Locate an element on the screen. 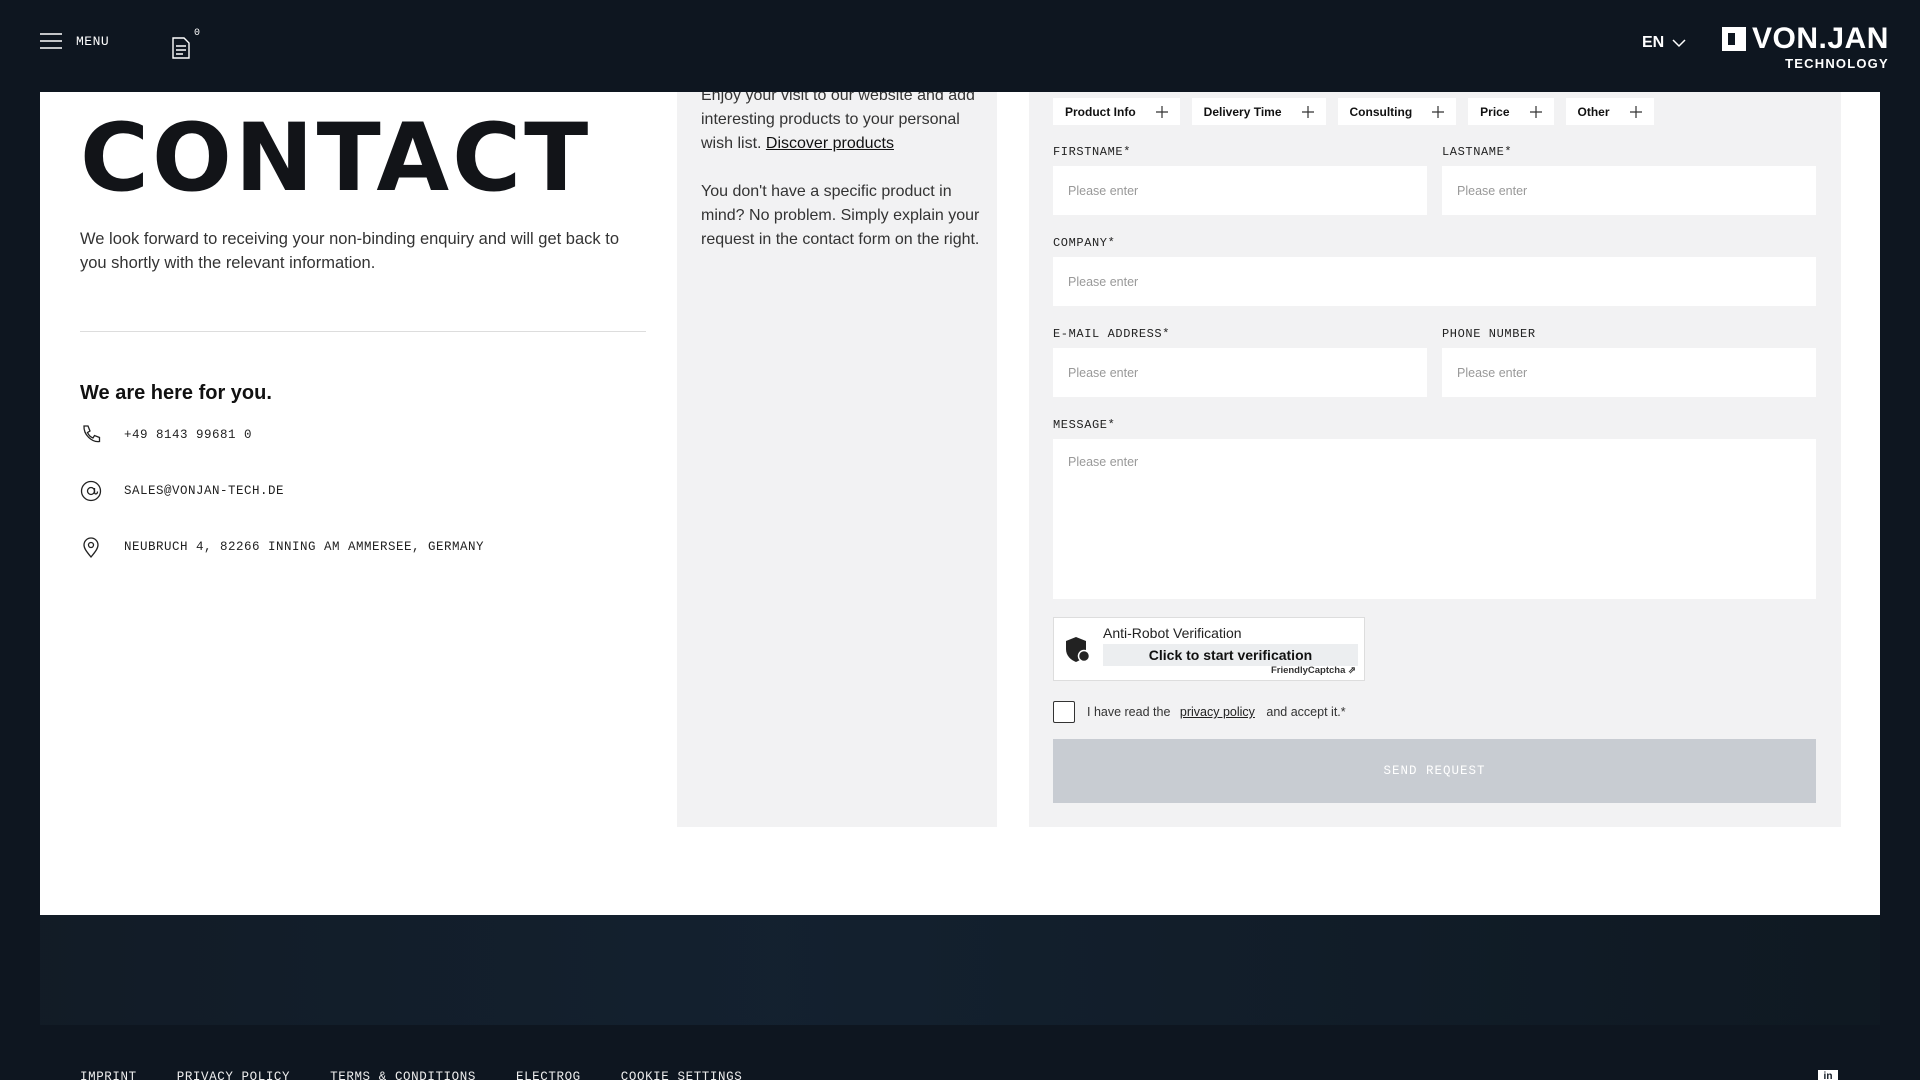  shield-icon is located at coordinates (1078, 650).